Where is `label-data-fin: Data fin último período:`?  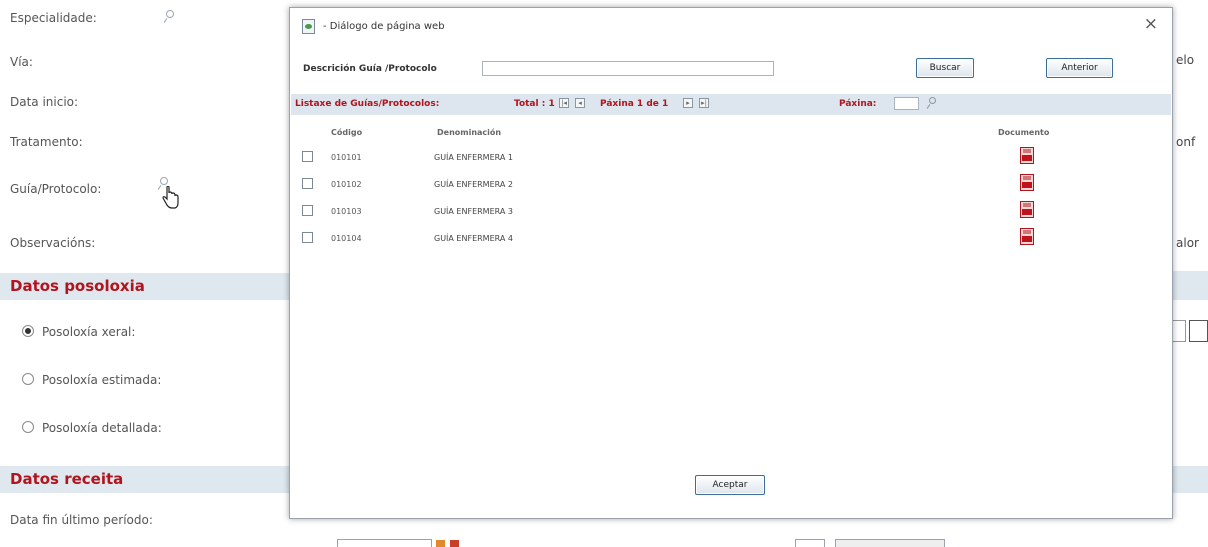 label-data-fin: Data fin último período: is located at coordinates (81, 520).